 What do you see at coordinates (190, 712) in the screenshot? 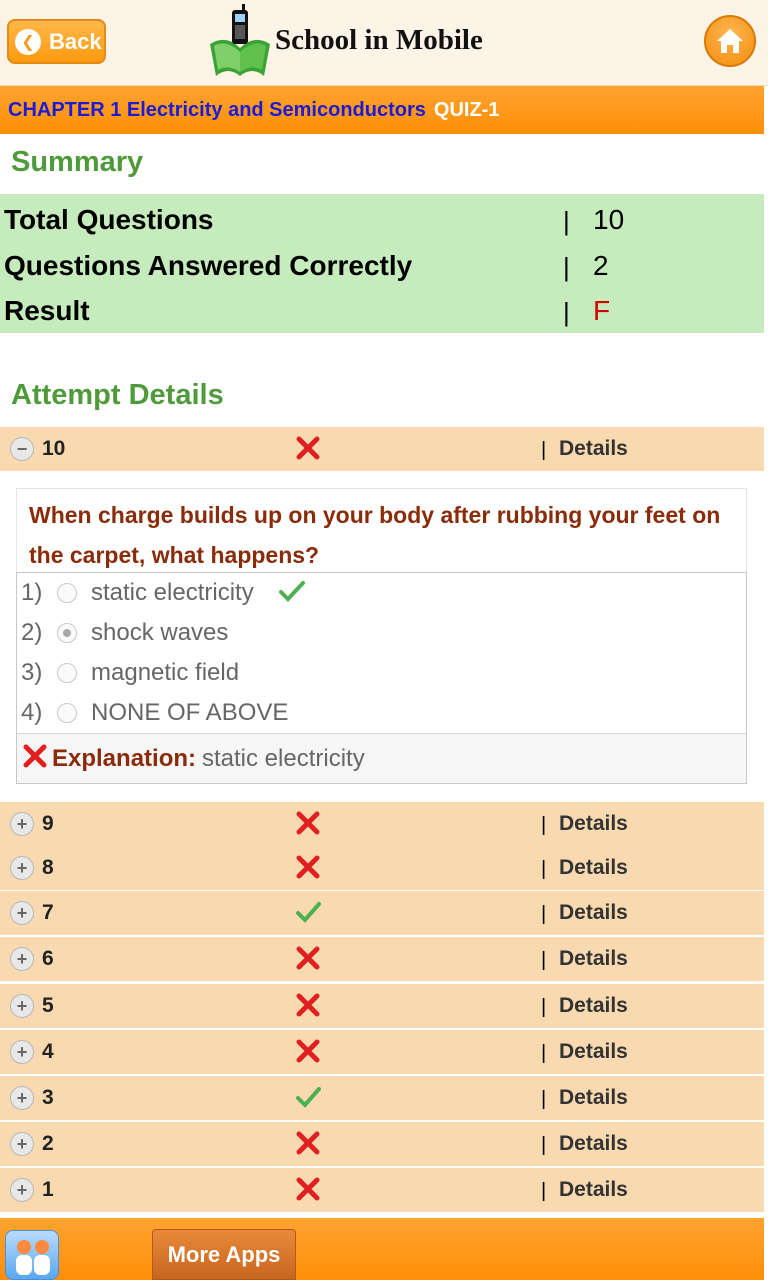
I see `option-text: NONE OF ABOVE` at bounding box center [190, 712].